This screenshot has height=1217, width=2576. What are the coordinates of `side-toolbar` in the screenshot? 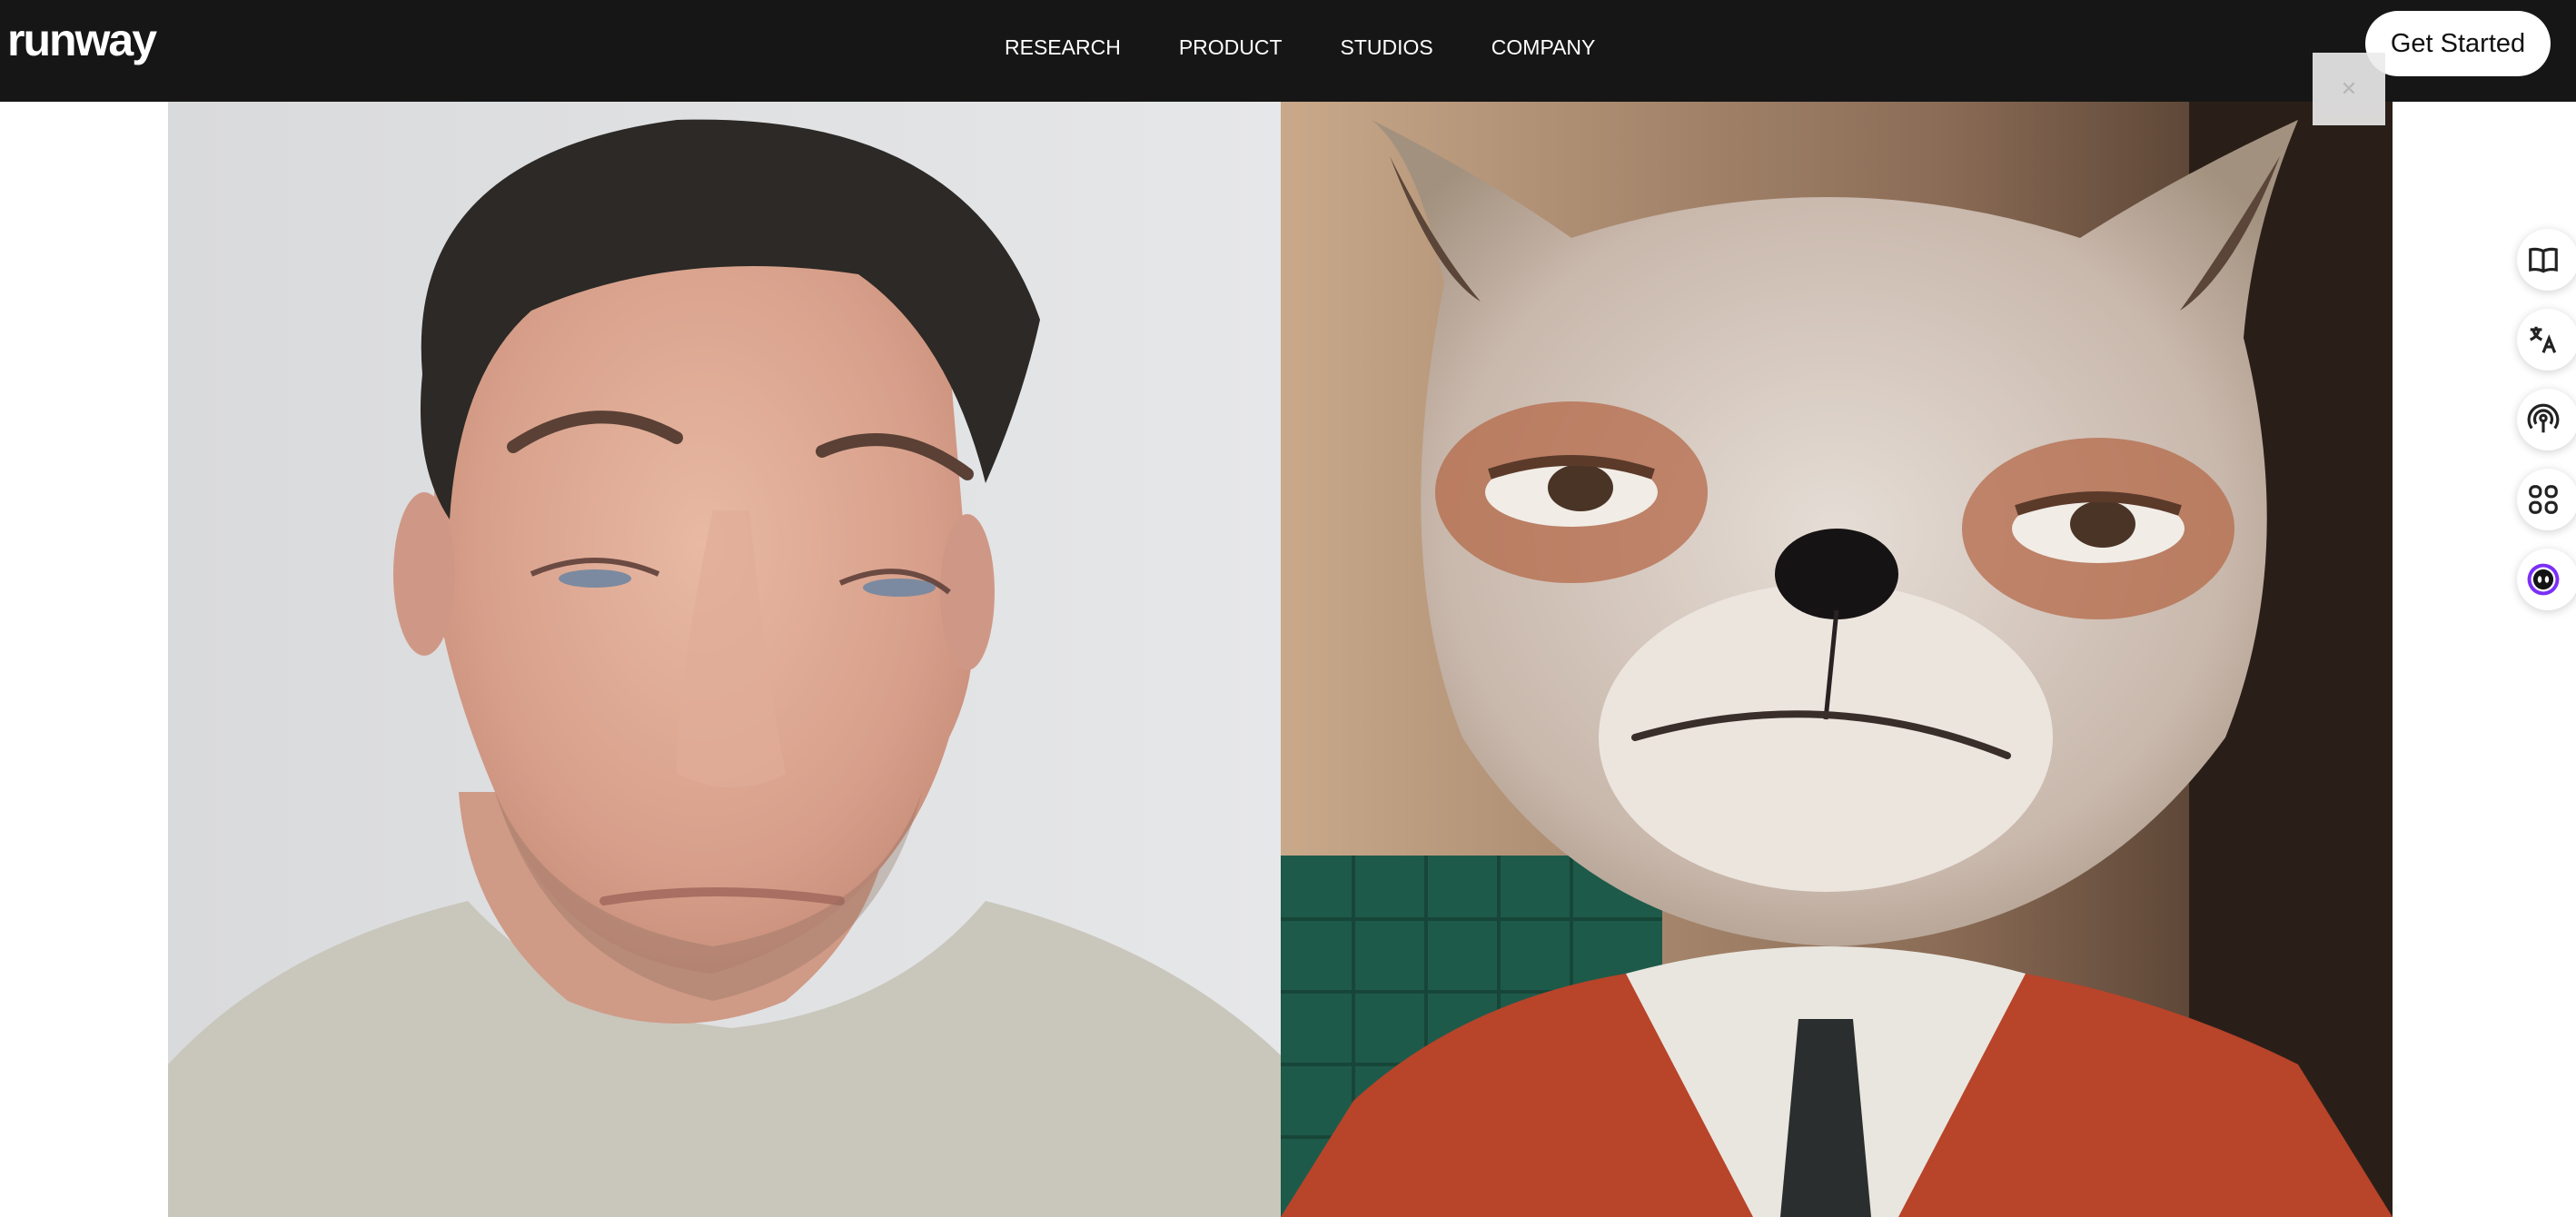 It's located at (2546, 428).